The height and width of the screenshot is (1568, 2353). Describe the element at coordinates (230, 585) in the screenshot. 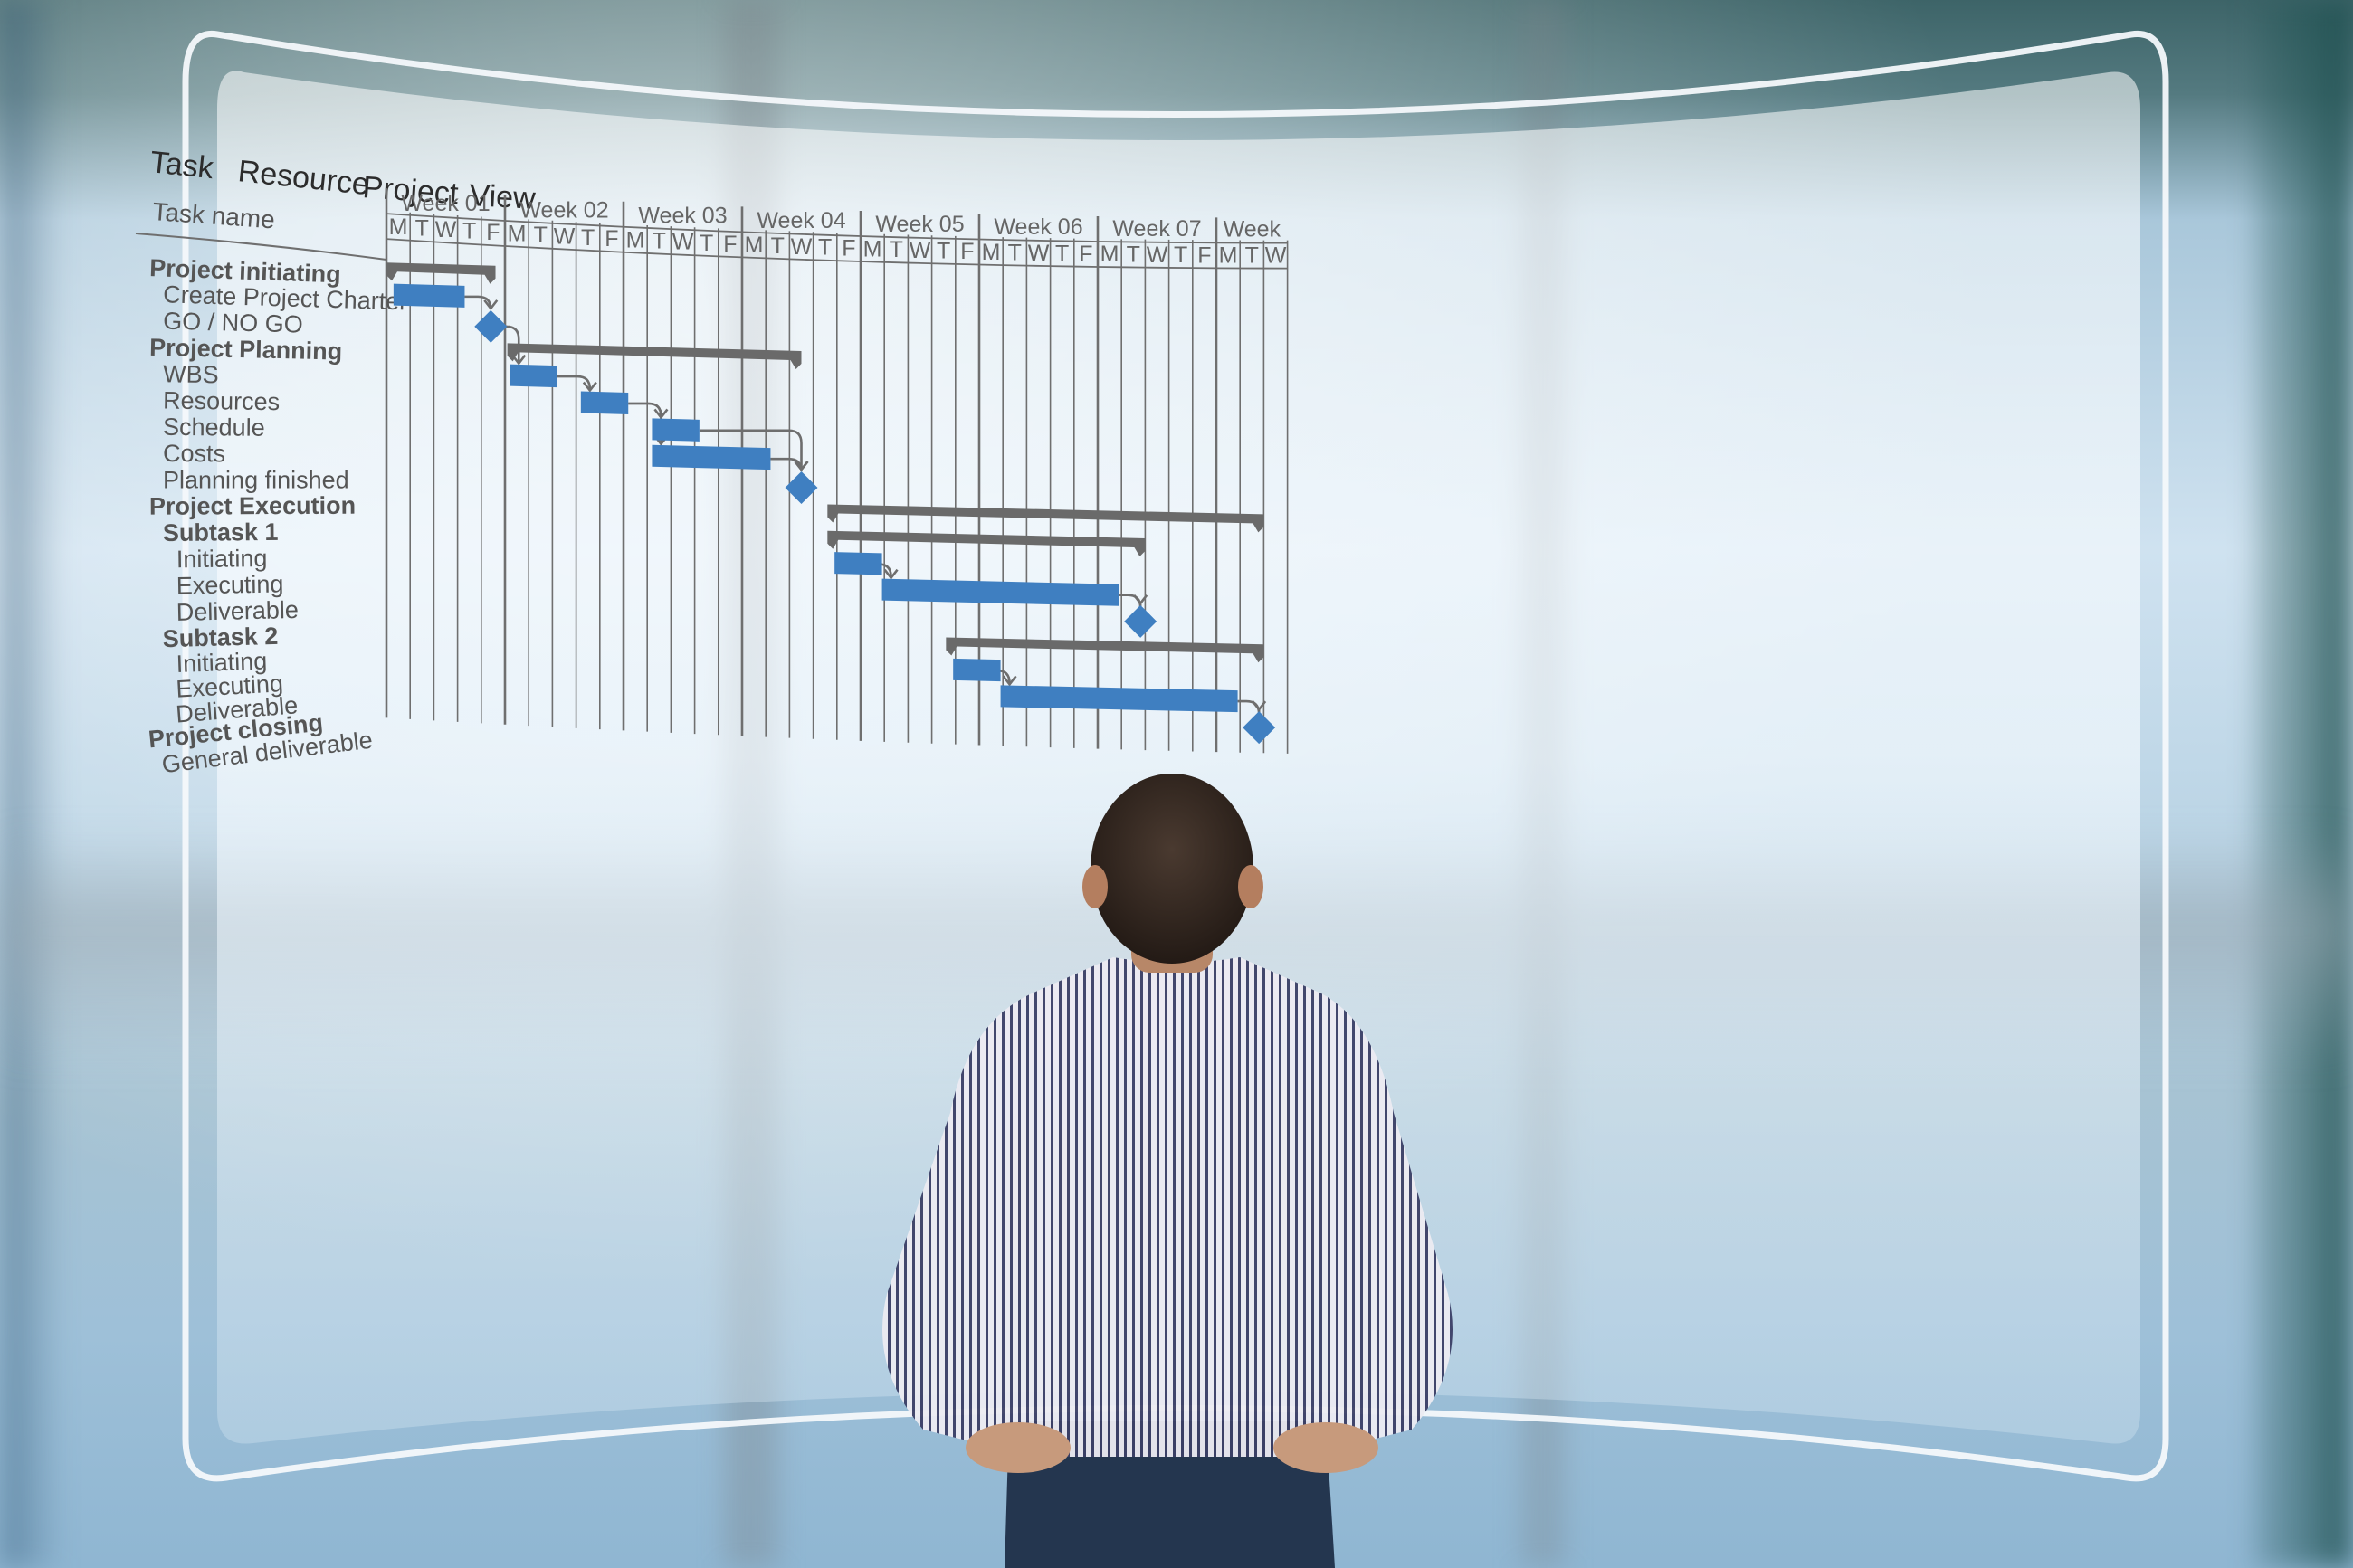

I see `task-label: Executing` at that location.